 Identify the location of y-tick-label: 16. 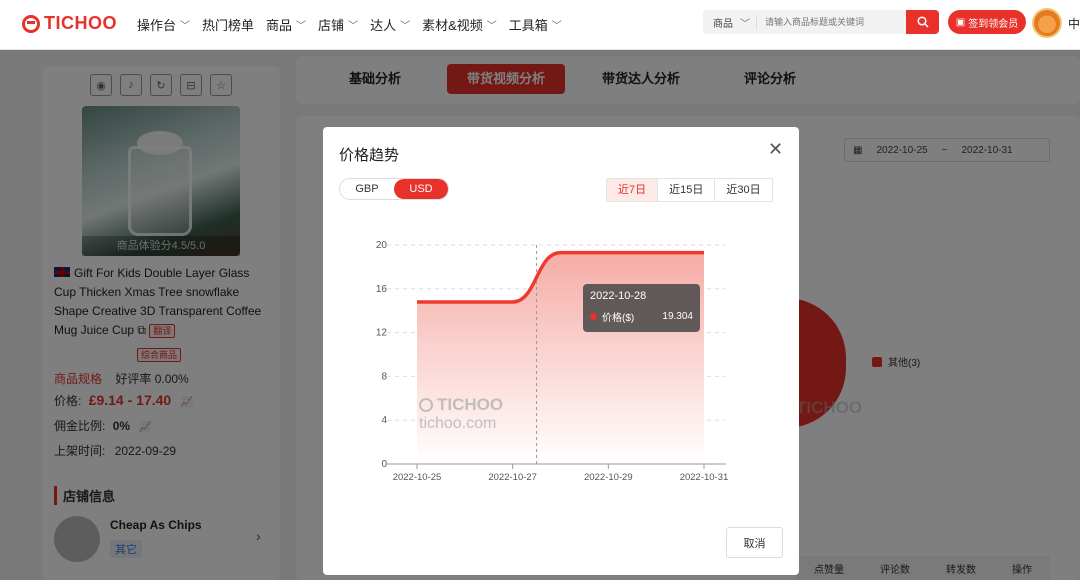
(382, 289).